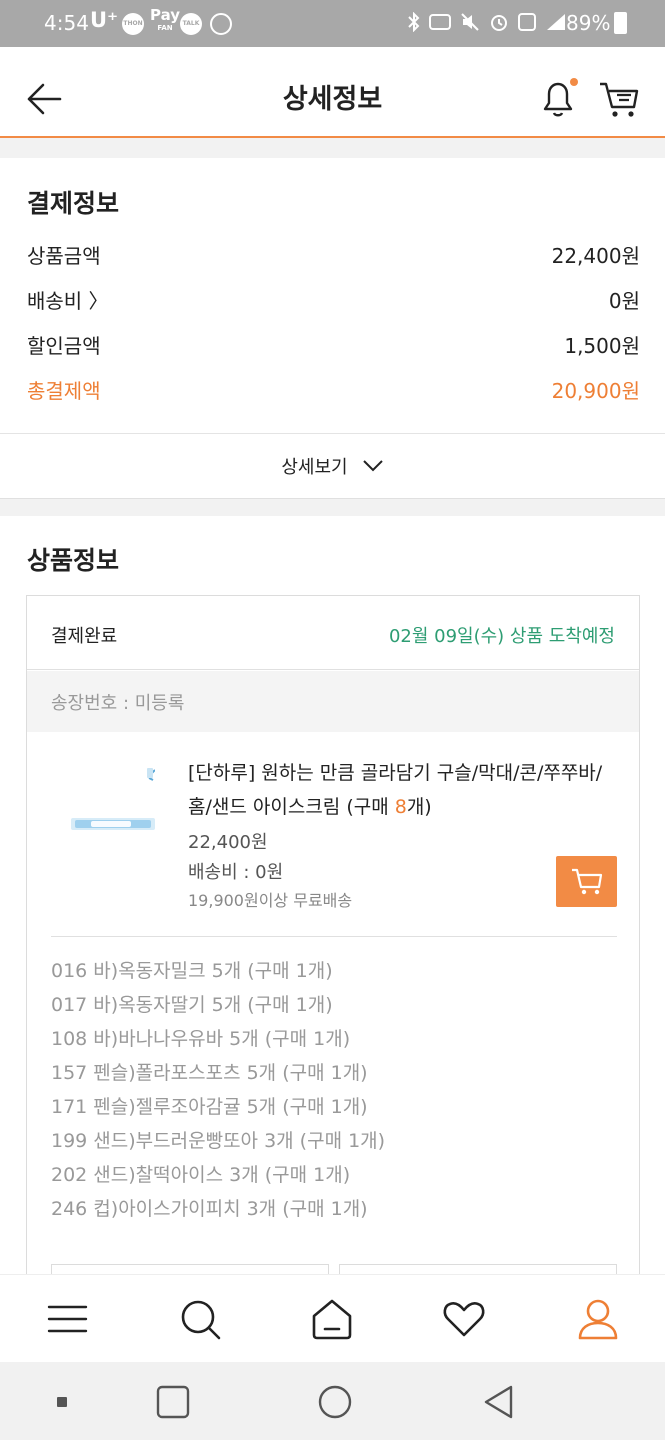 This screenshot has width=665, height=1440. Describe the element at coordinates (165, 21) in the screenshot. I see `payfan-icon: Pay FAN` at that location.